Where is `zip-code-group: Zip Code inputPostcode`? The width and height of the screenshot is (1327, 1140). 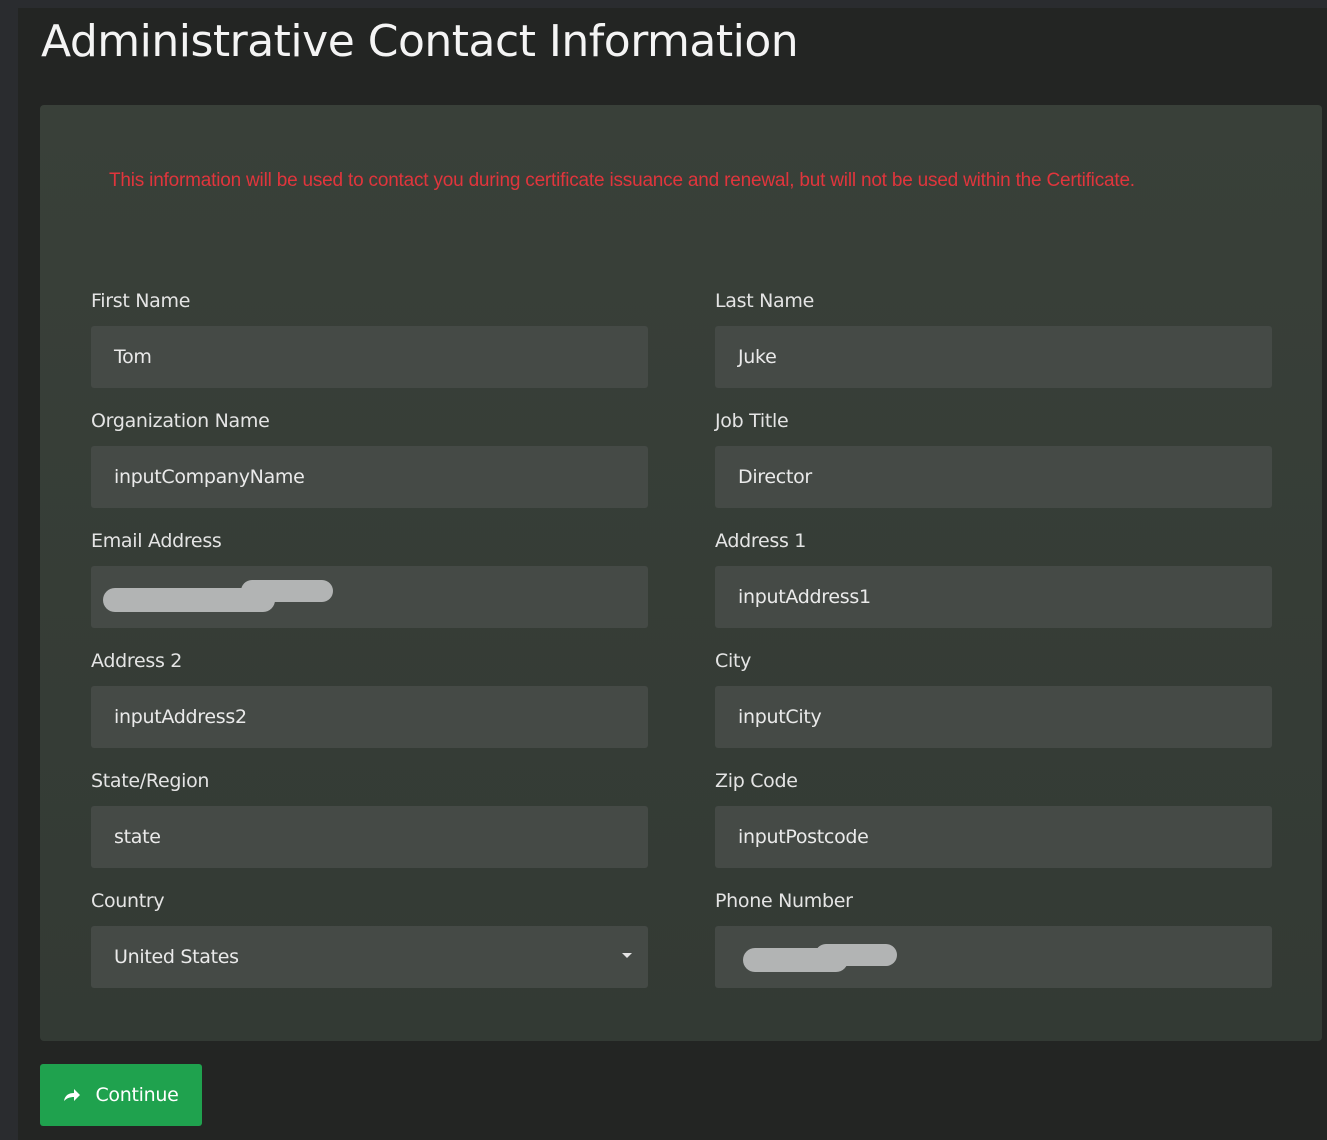
zip-code-group: Zip Code inputPostcode is located at coordinates (993, 818).